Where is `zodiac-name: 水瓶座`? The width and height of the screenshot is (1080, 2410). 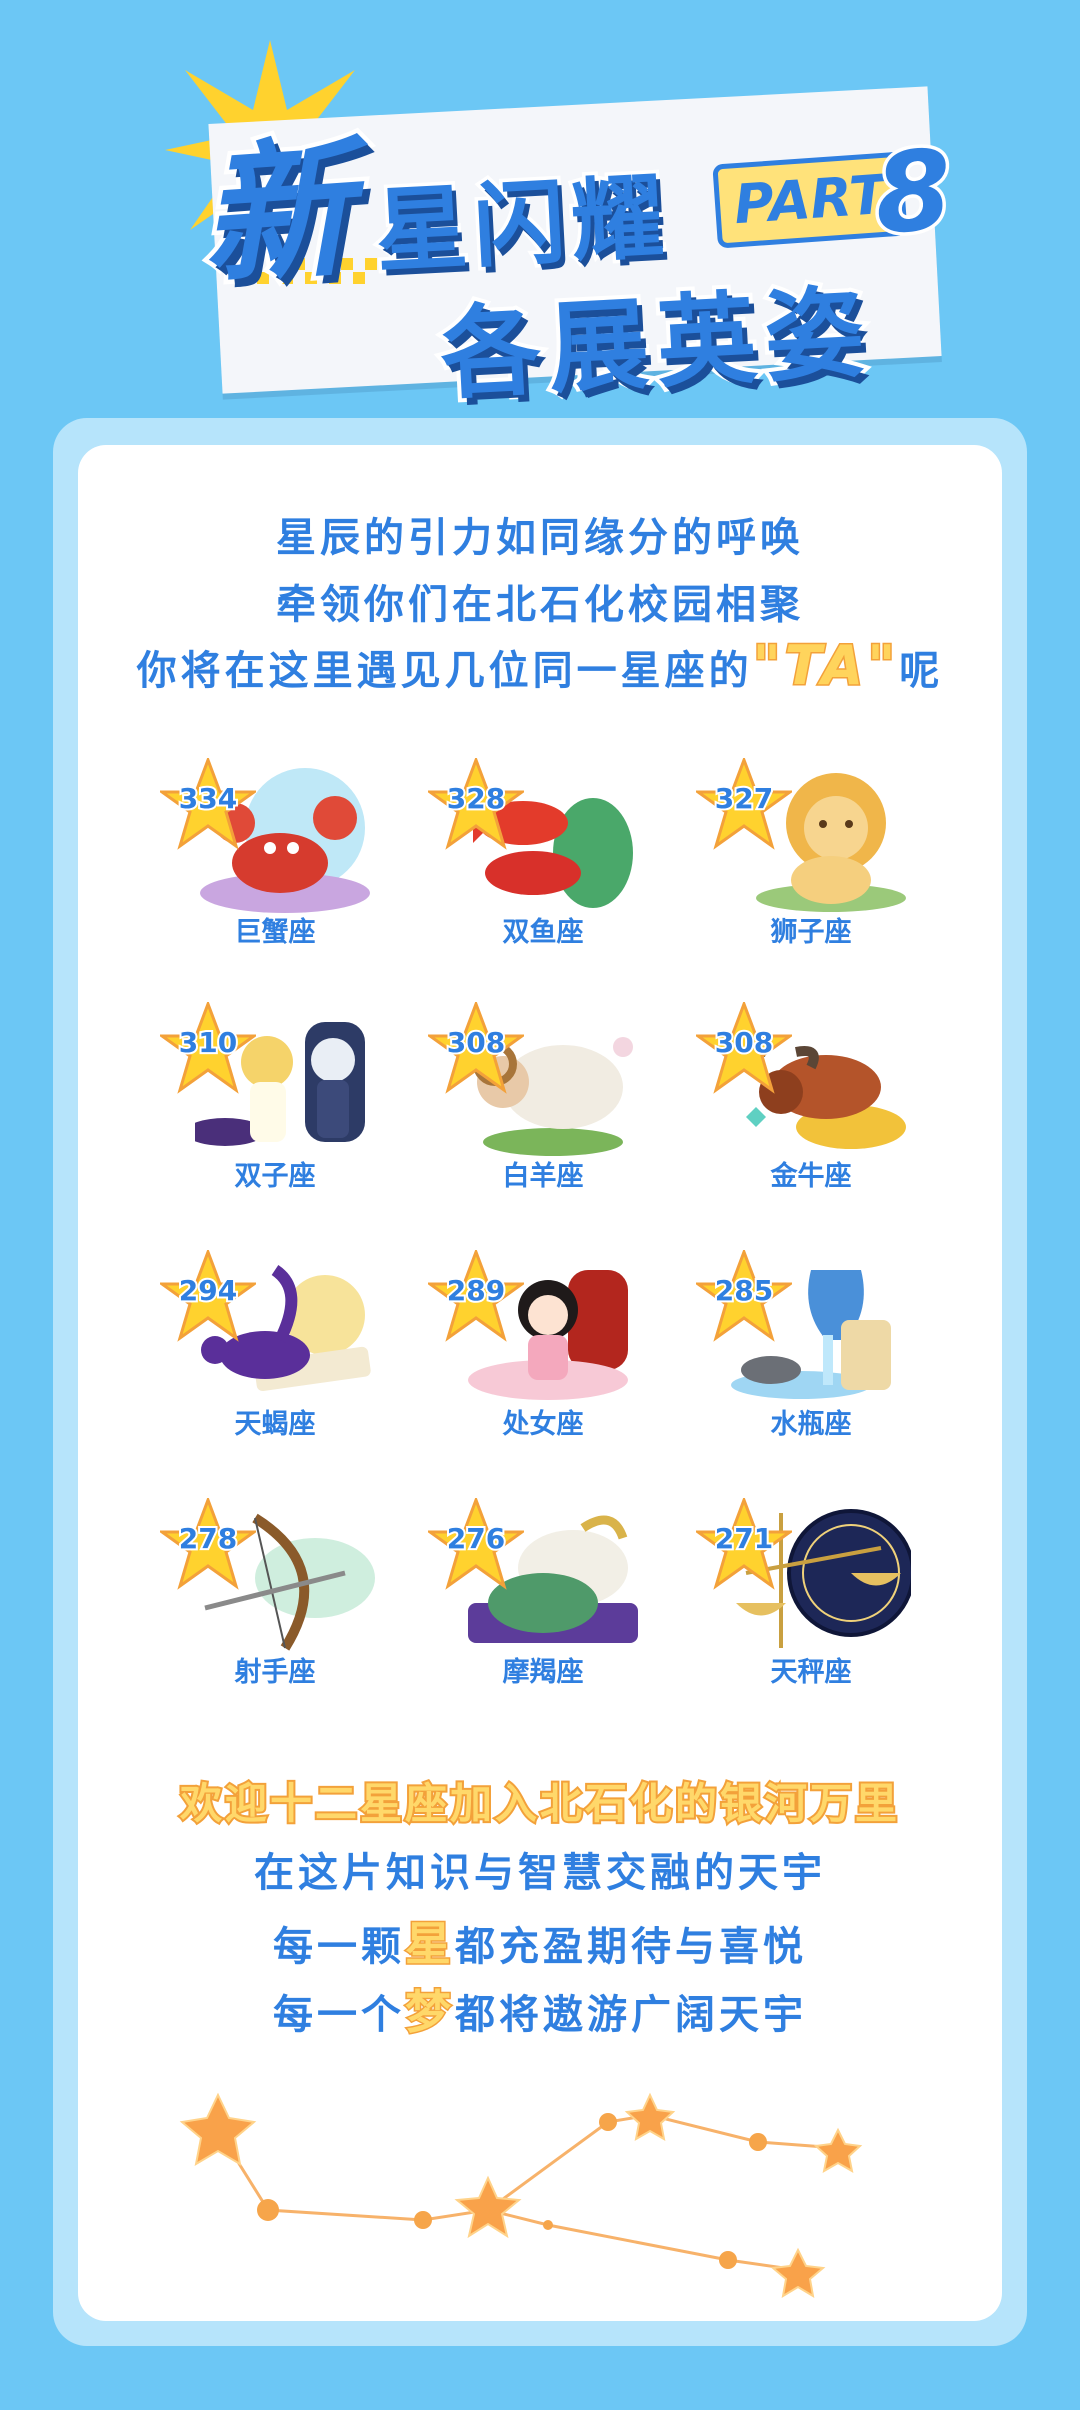 zodiac-name: 水瓶座 is located at coordinates (811, 1424).